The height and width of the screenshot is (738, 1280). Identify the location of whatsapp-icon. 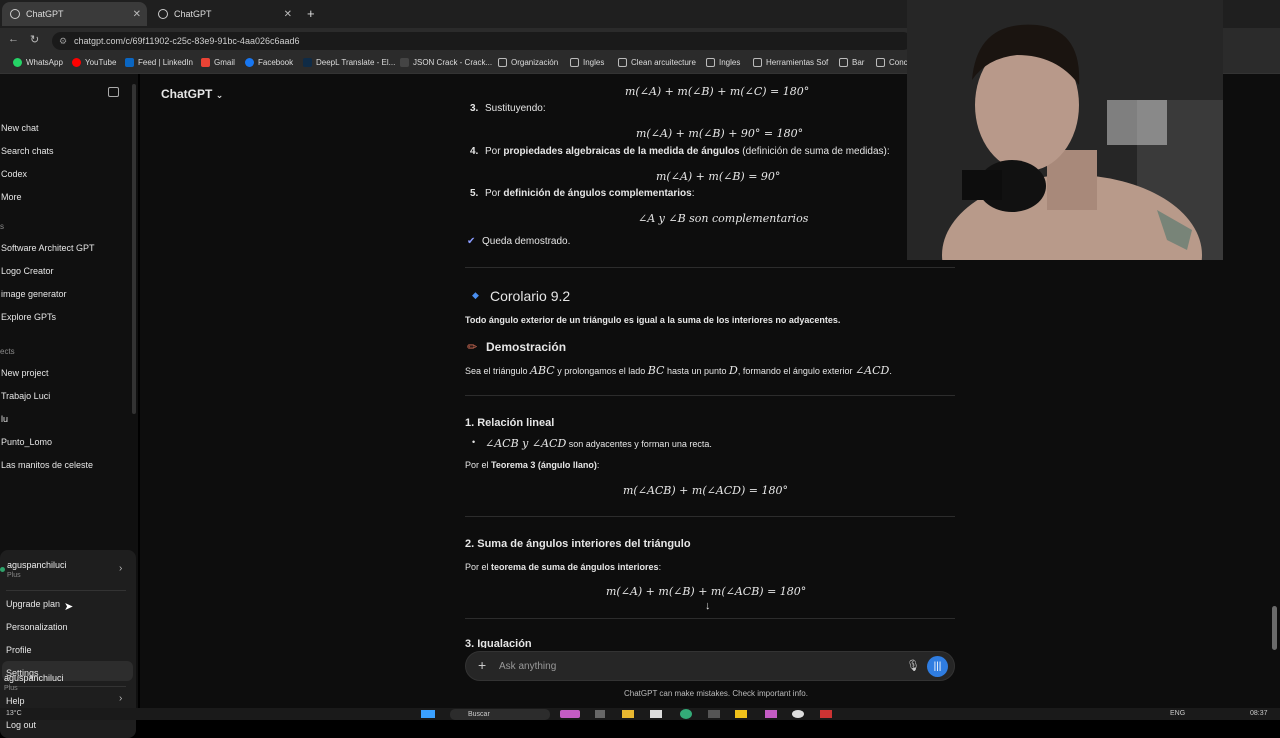
(17, 62).